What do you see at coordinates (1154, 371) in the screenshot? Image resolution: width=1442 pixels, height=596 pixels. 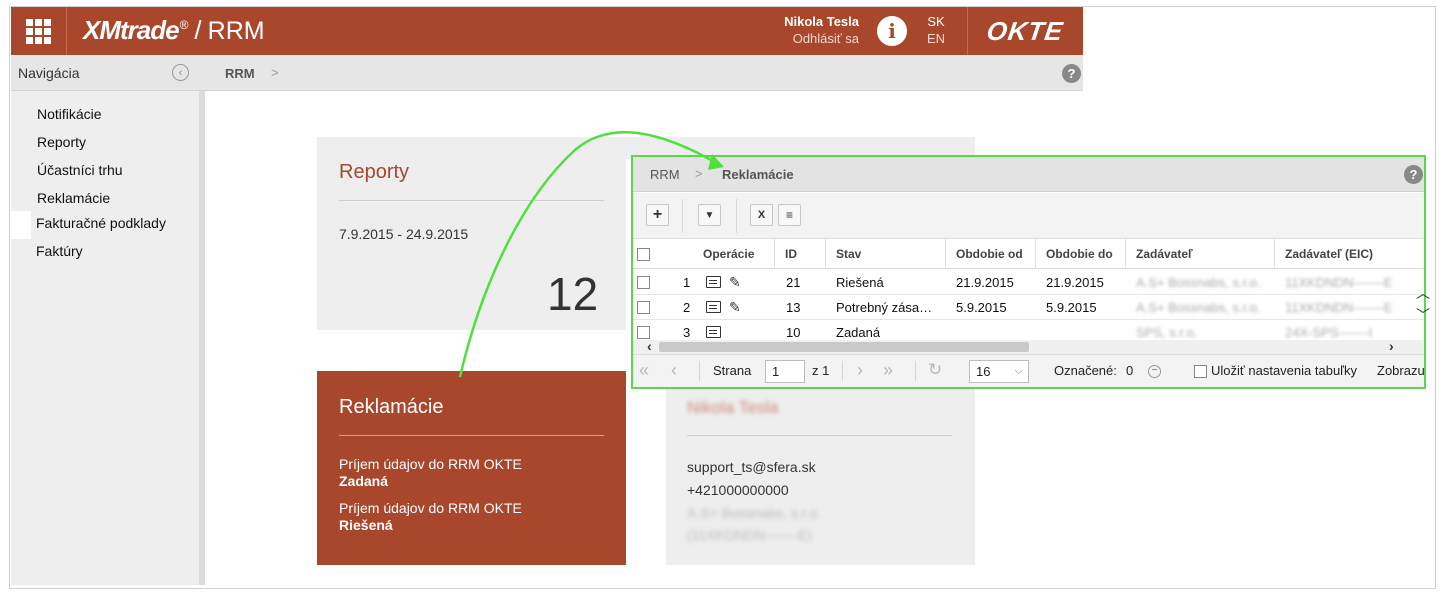 I see `clear-selection-icon: −` at bounding box center [1154, 371].